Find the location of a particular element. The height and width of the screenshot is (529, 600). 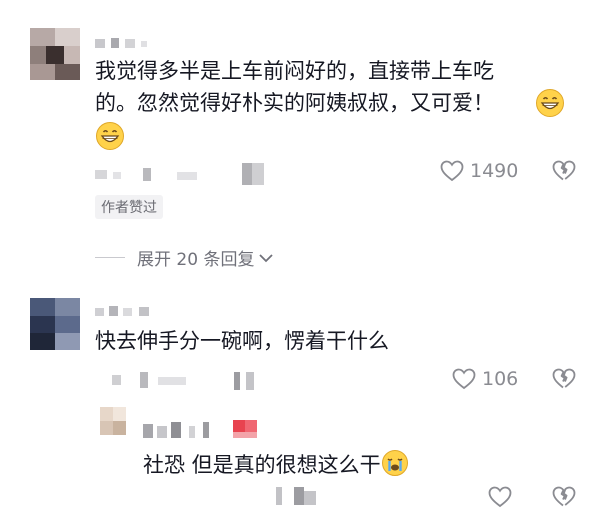

like-button: 106 is located at coordinates (485, 379).